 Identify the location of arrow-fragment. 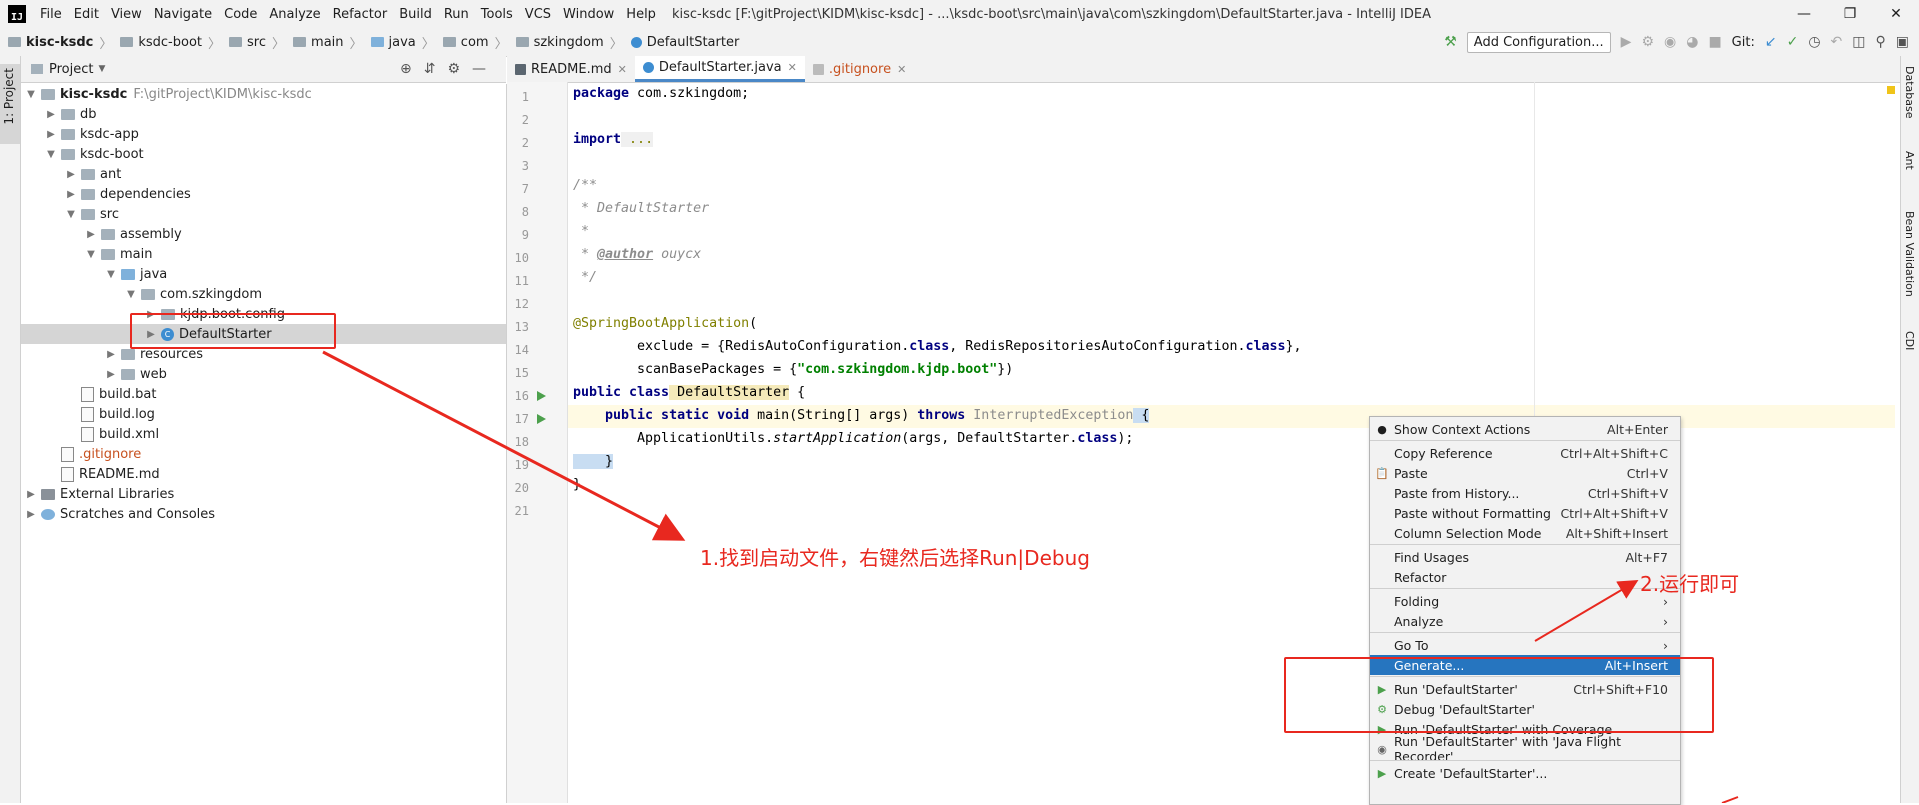
(1730, 799).